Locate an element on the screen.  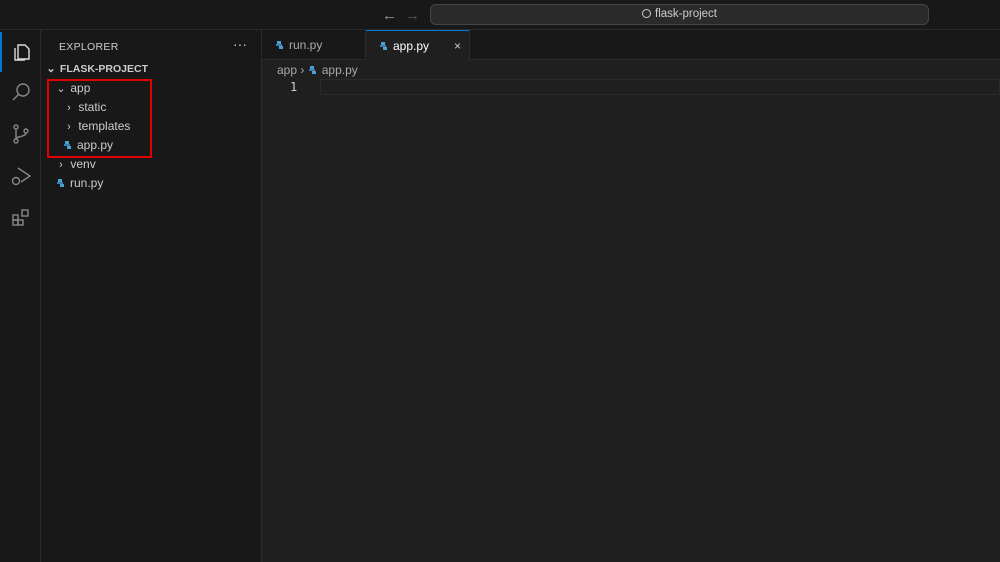
command-center-search: flask-project is located at coordinates (679, 14).